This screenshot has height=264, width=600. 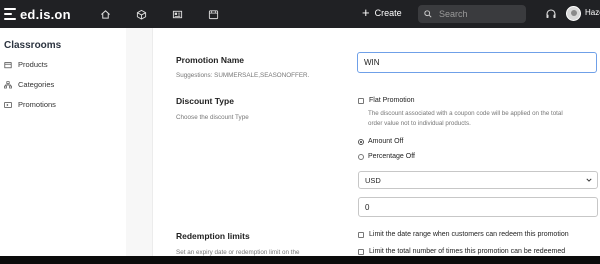 I want to click on user-name: Hazel, so click(x=592, y=12).